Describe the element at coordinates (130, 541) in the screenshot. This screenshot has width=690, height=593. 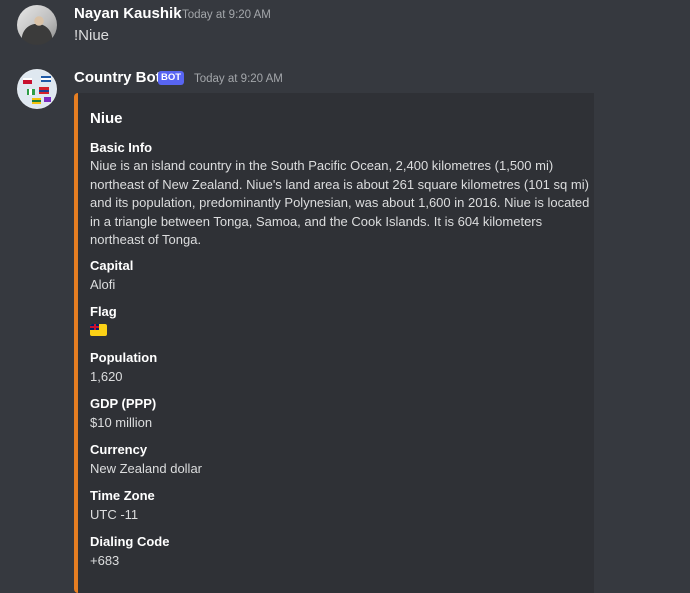
I see `field-name-dialing-code: Dialing Code` at that location.